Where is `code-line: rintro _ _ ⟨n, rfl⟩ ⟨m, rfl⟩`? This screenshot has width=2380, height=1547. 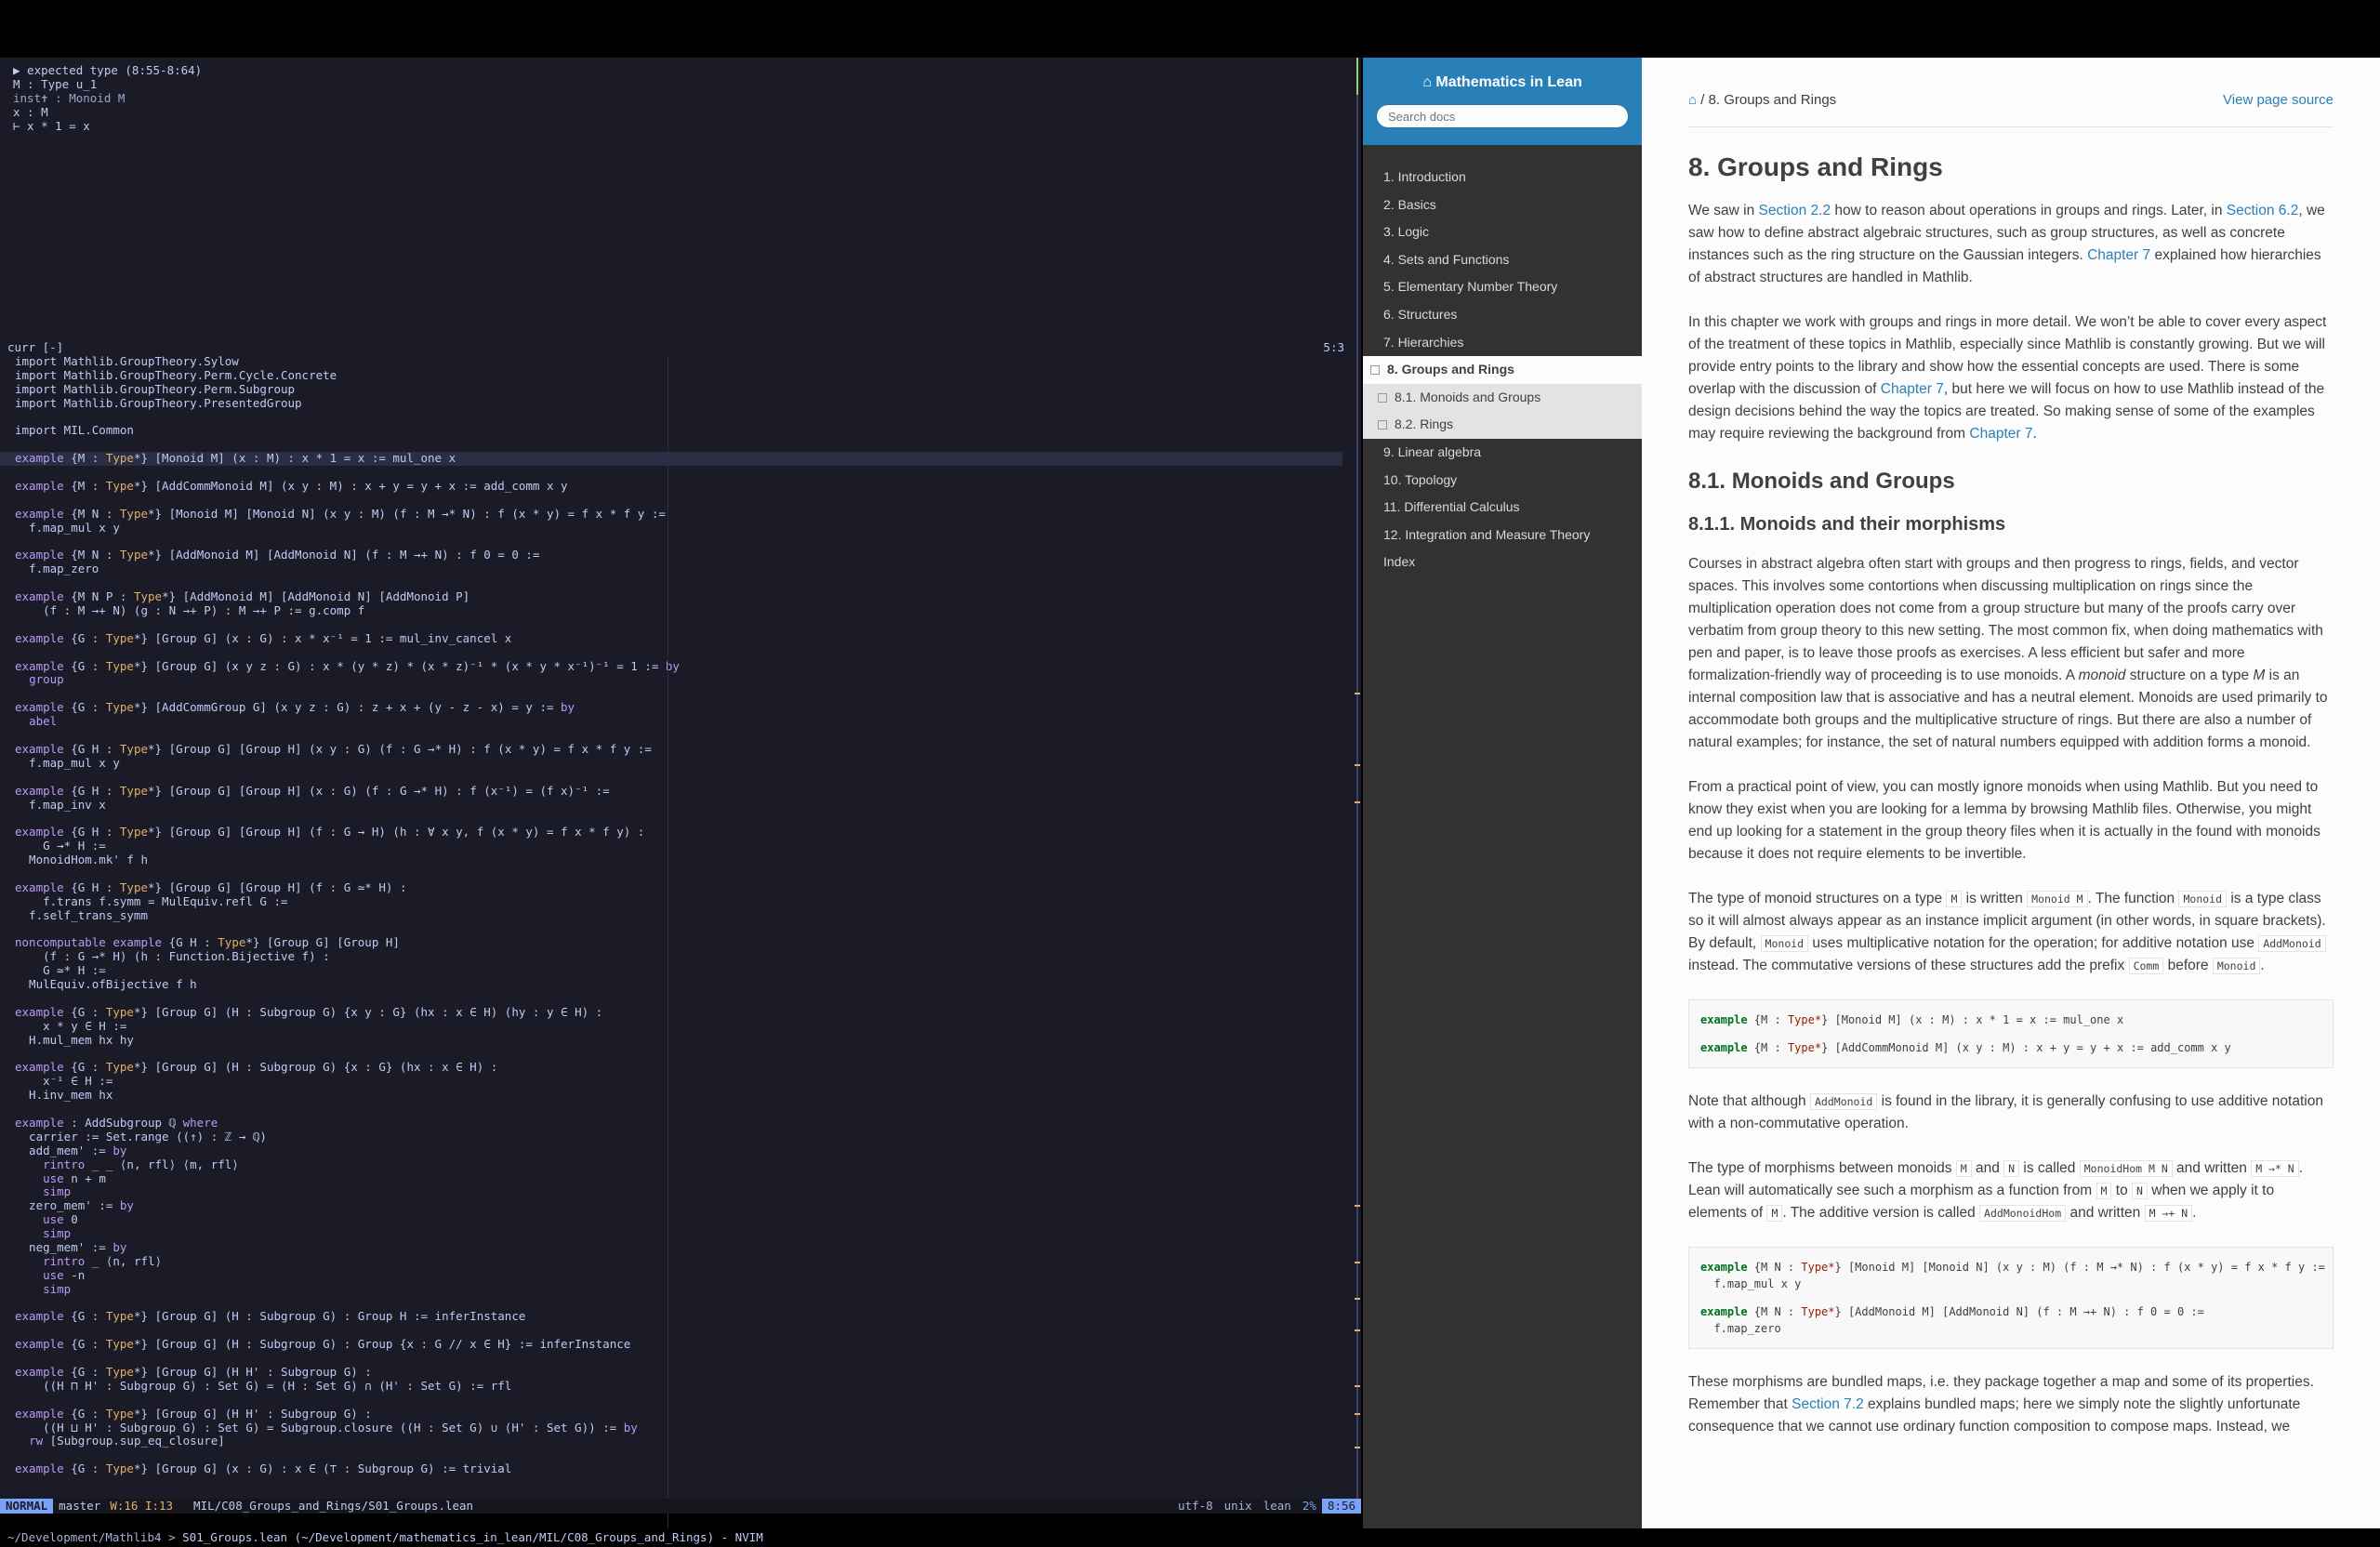
code-line: rintro _ _ ⟨n, rfl⟩ ⟨m, rfl⟩ is located at coordinates (686, 1164).